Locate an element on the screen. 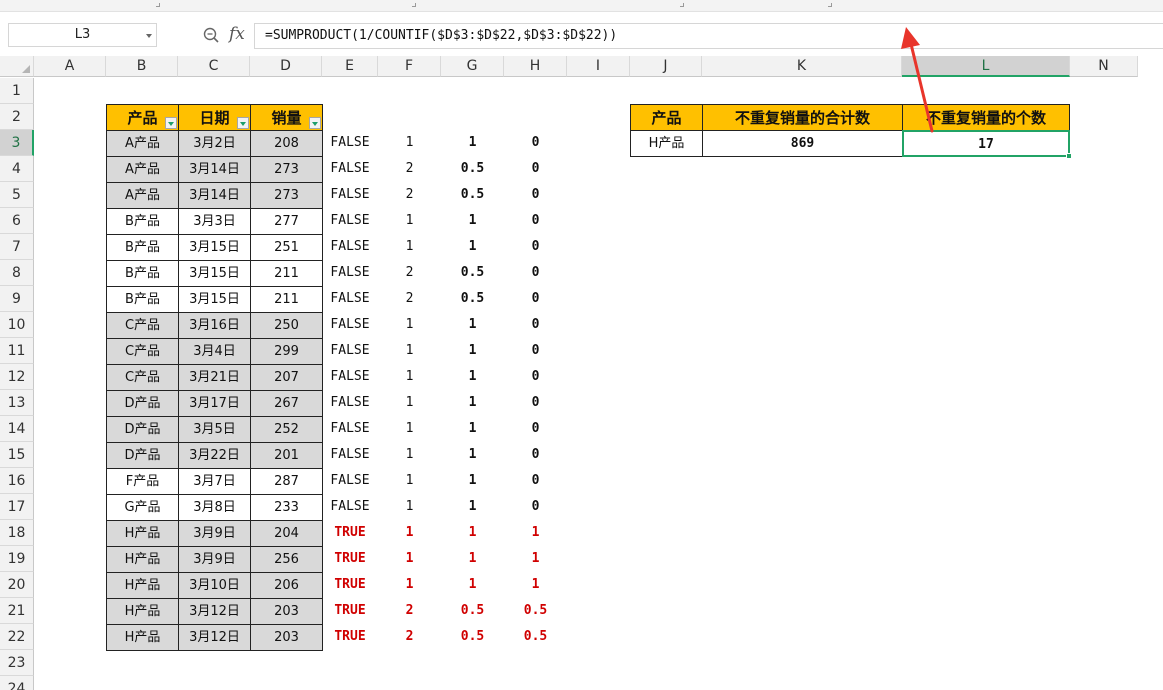 The height and width of the screenshot is (690, 1163). filter-dropdown-icon is located at coordinates (171, 123).